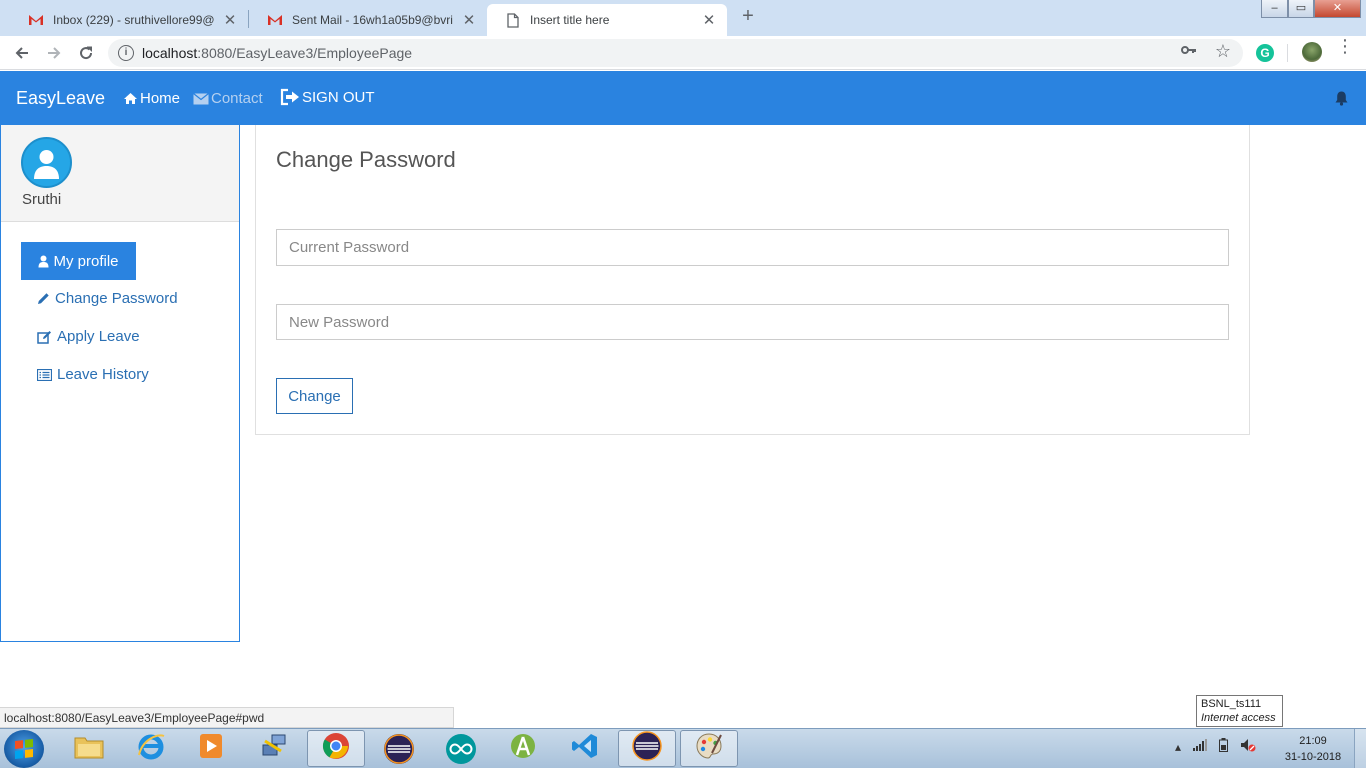 The width and height of the screenshot is (1366, 768). Describe the element at coordinates (170, 53) in the screenshot. I see `url-host: localhost` at that location.